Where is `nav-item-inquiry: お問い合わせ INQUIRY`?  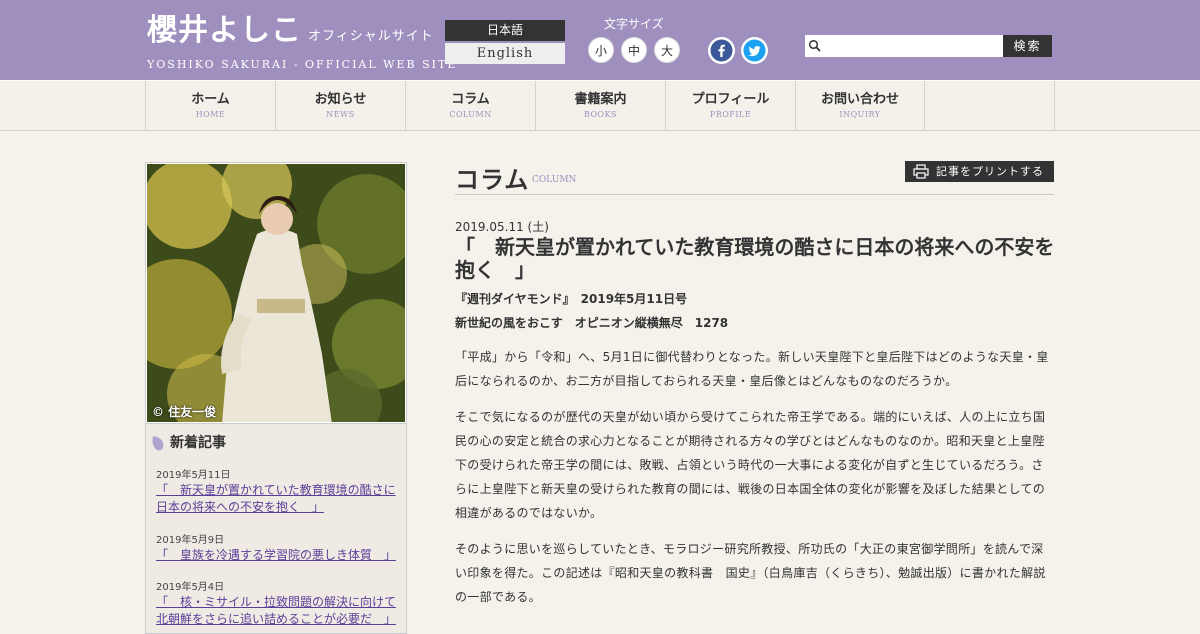
nav-item-inquiry: お問い合わせ INQUIRY is located at coordinates (860, 106).